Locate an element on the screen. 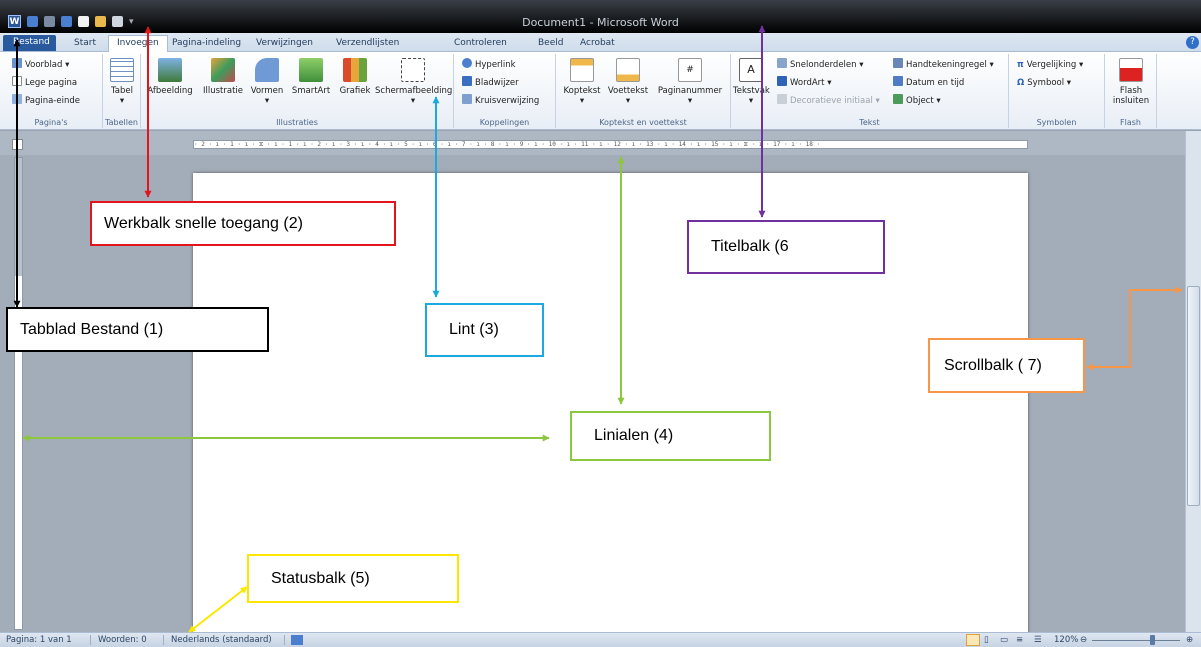 The width and height of the screenshot is (1201, 647). tab-beeld: Beeld is located at coordinates (550, 44).